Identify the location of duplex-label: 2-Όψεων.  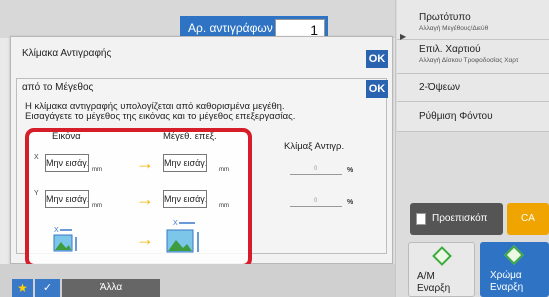
(440, 87).